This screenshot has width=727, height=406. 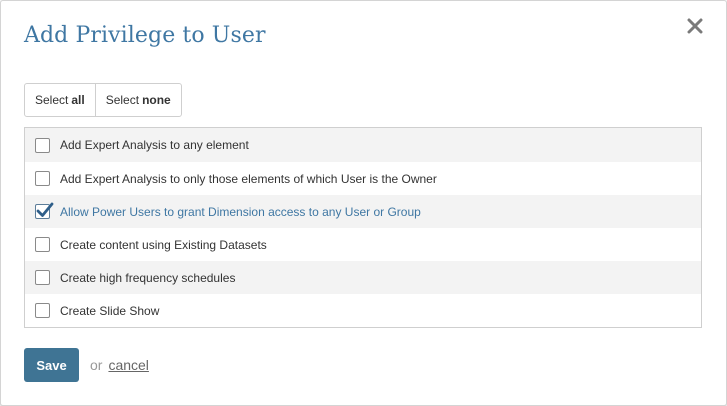 What do you see at coordinates (86, 365) in the screenshot?
I see `dialog-footer: Save or cancel` at bounding box center [86, 365].